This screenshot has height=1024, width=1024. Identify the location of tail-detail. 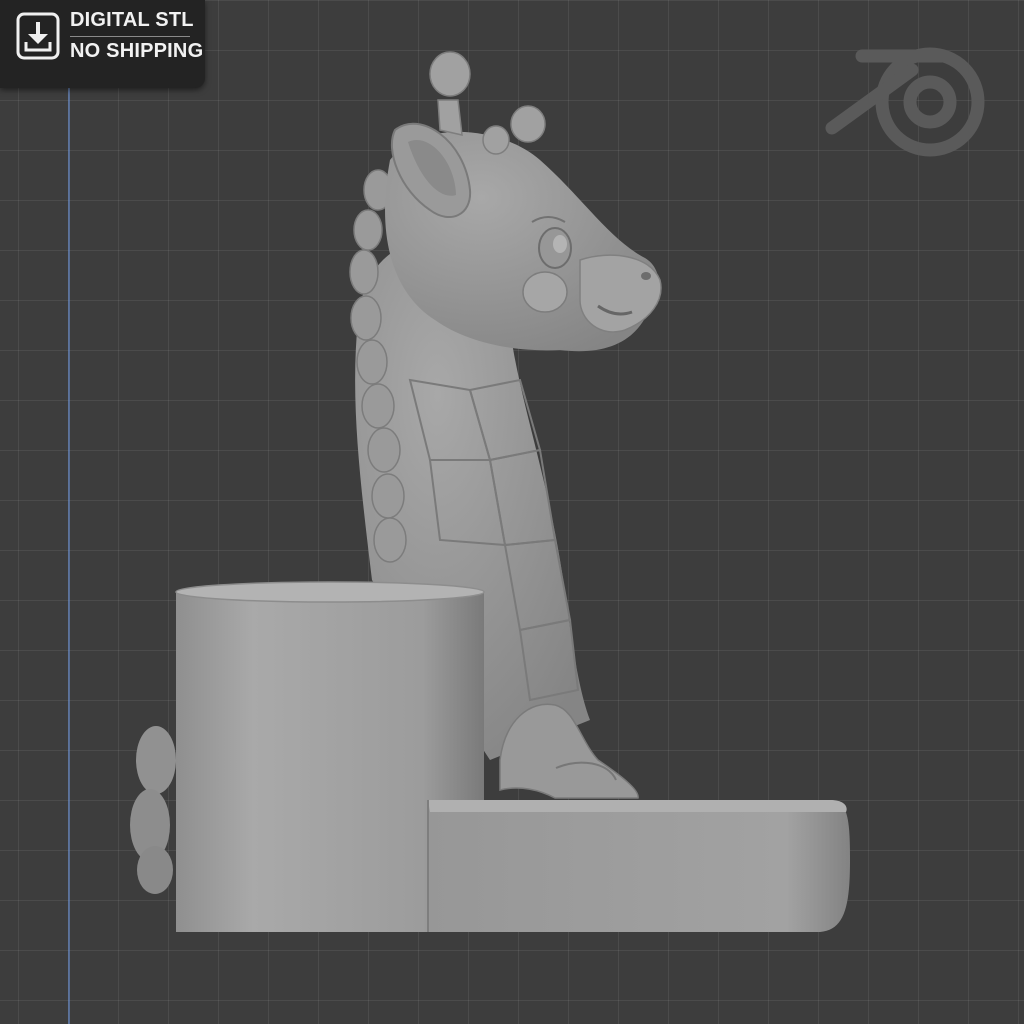
(153, 810).